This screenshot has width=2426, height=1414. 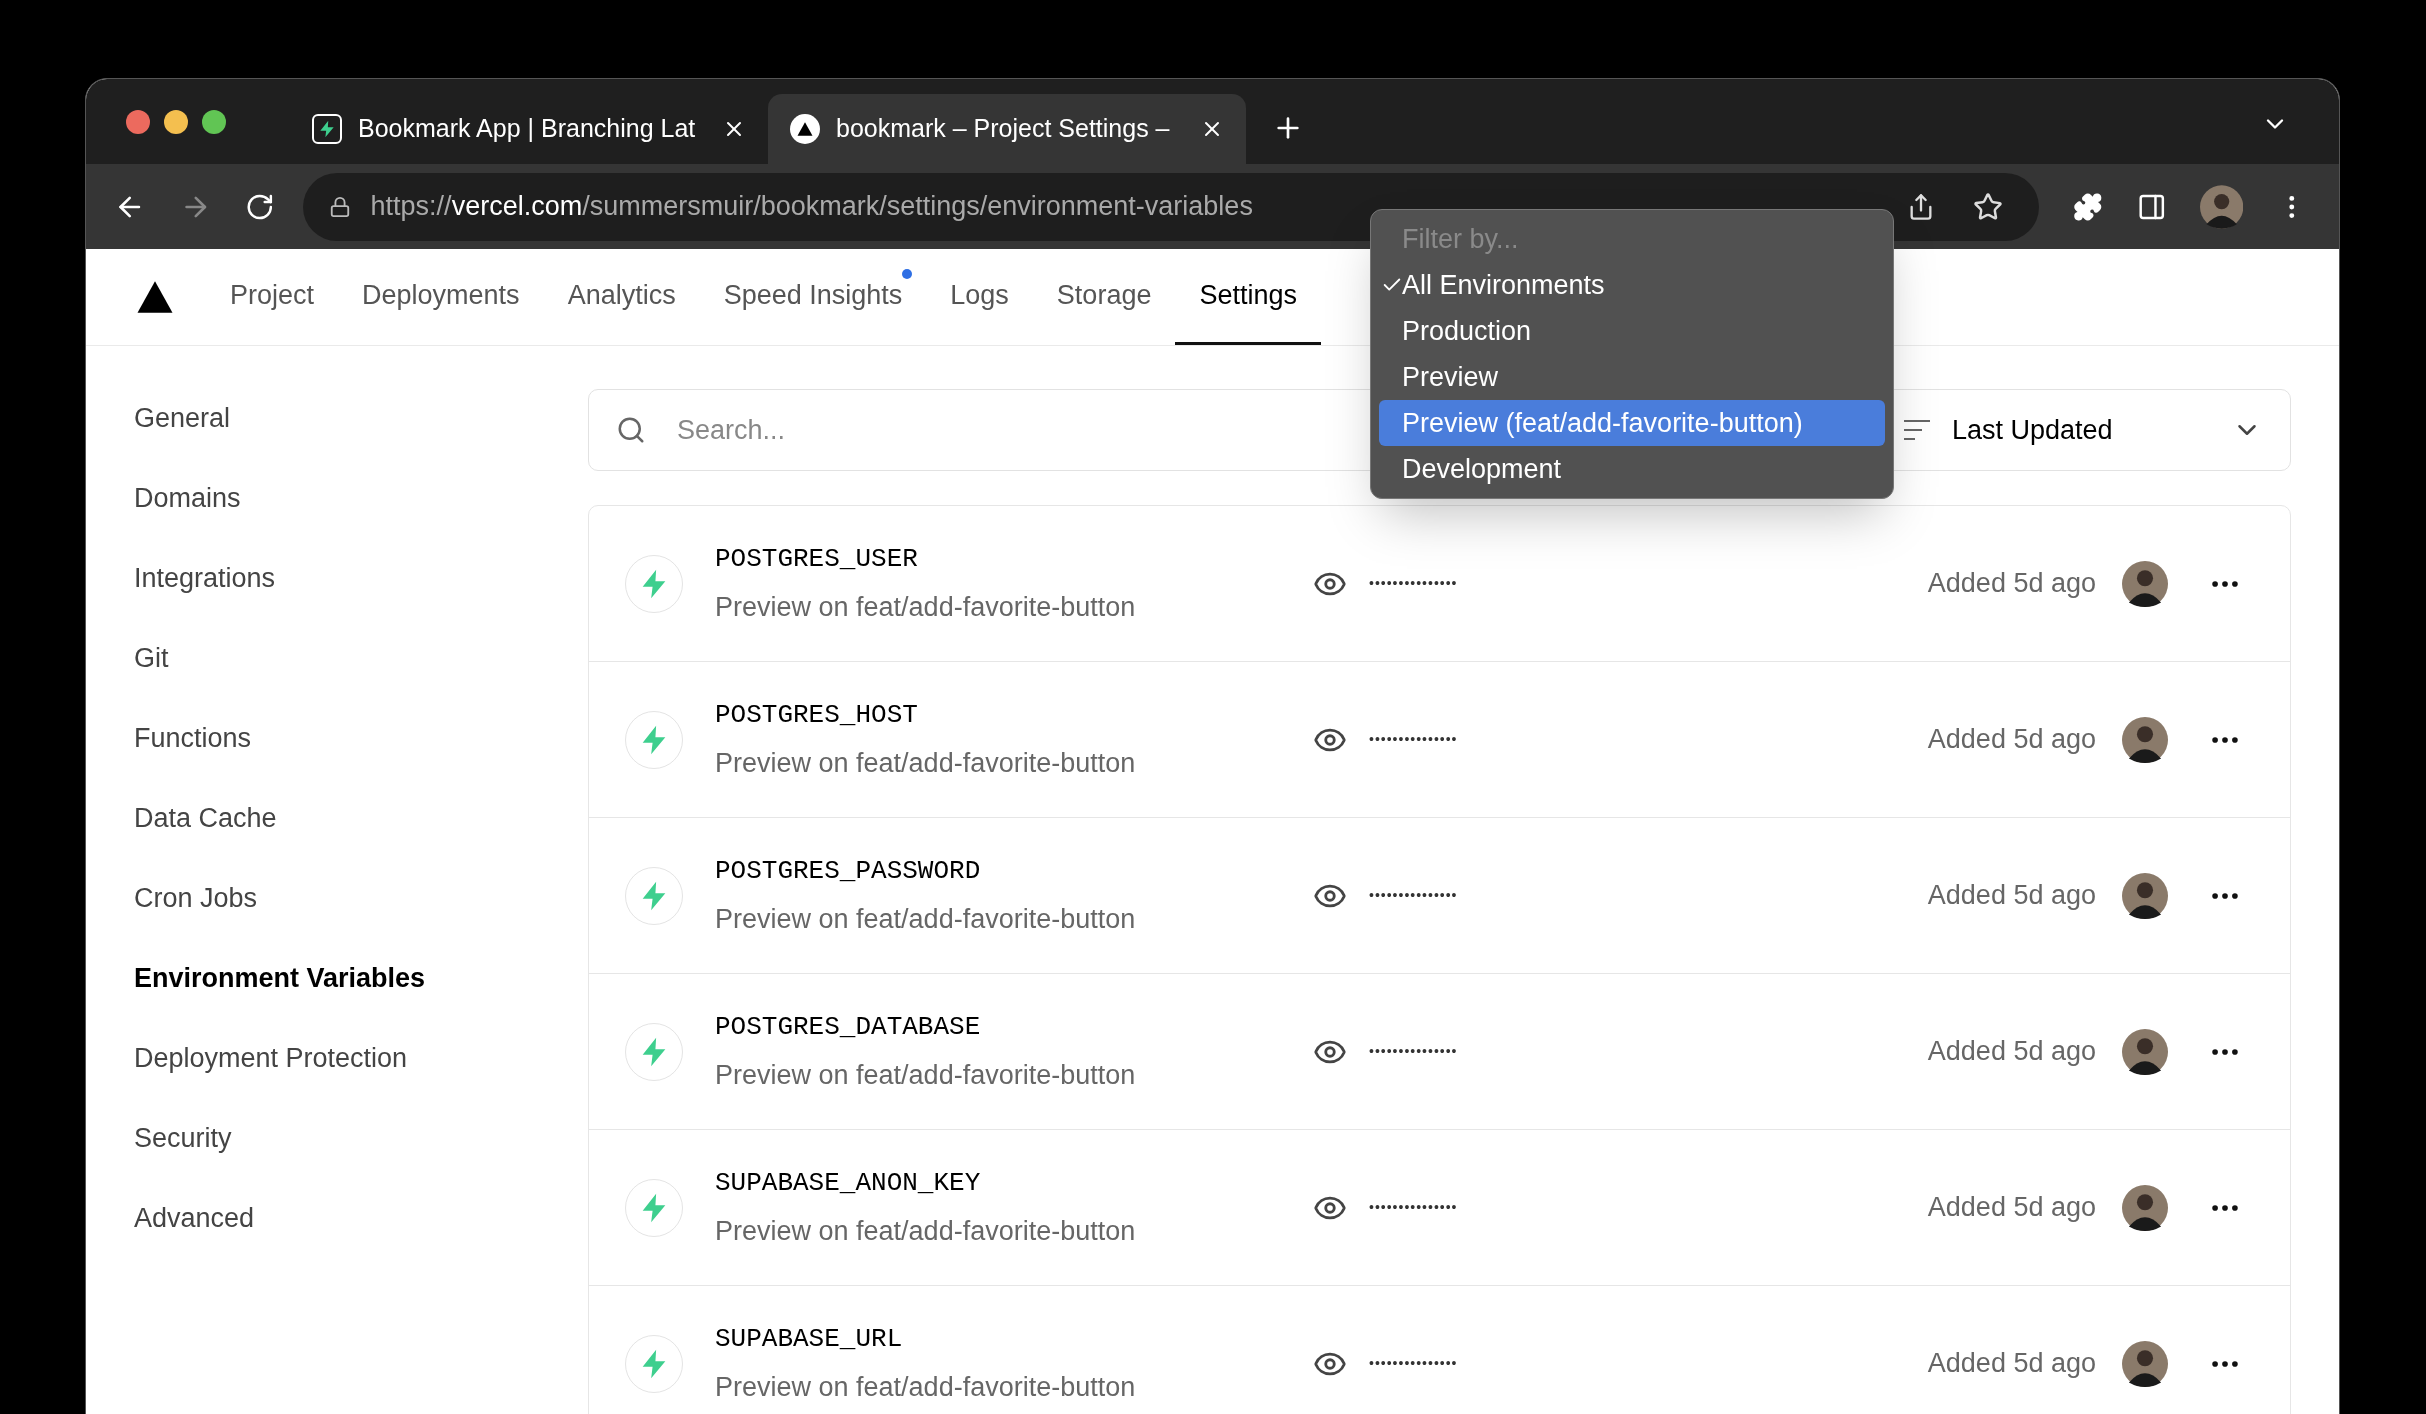 I want to click on close-window-button, so click(x=138, y=121).